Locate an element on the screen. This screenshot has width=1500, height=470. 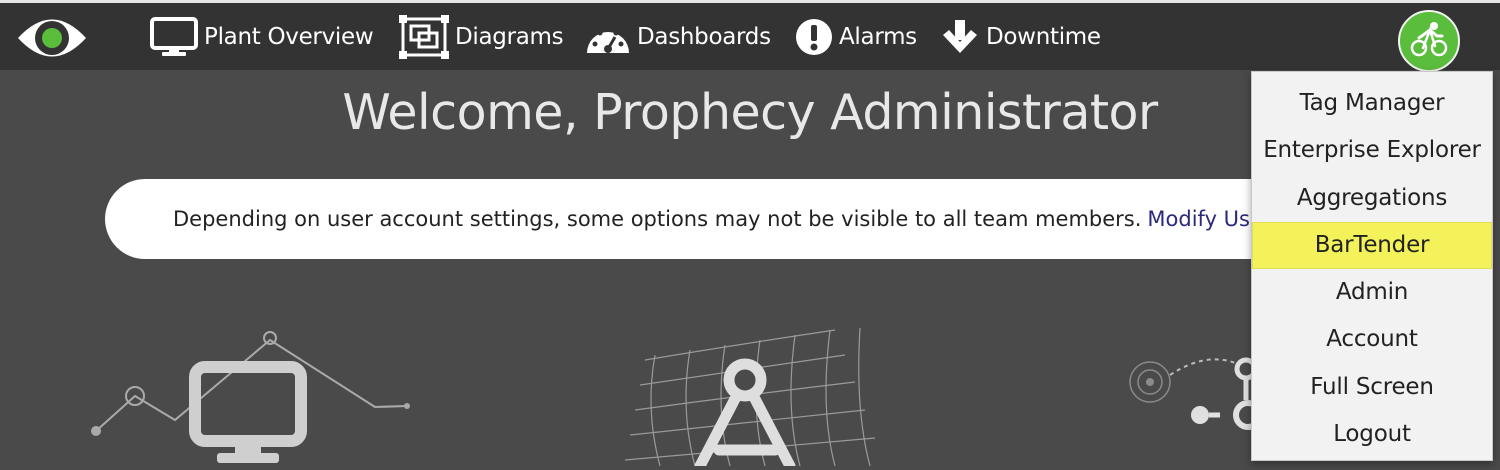
diagrams-illustration is located at coordinates (750, 385).